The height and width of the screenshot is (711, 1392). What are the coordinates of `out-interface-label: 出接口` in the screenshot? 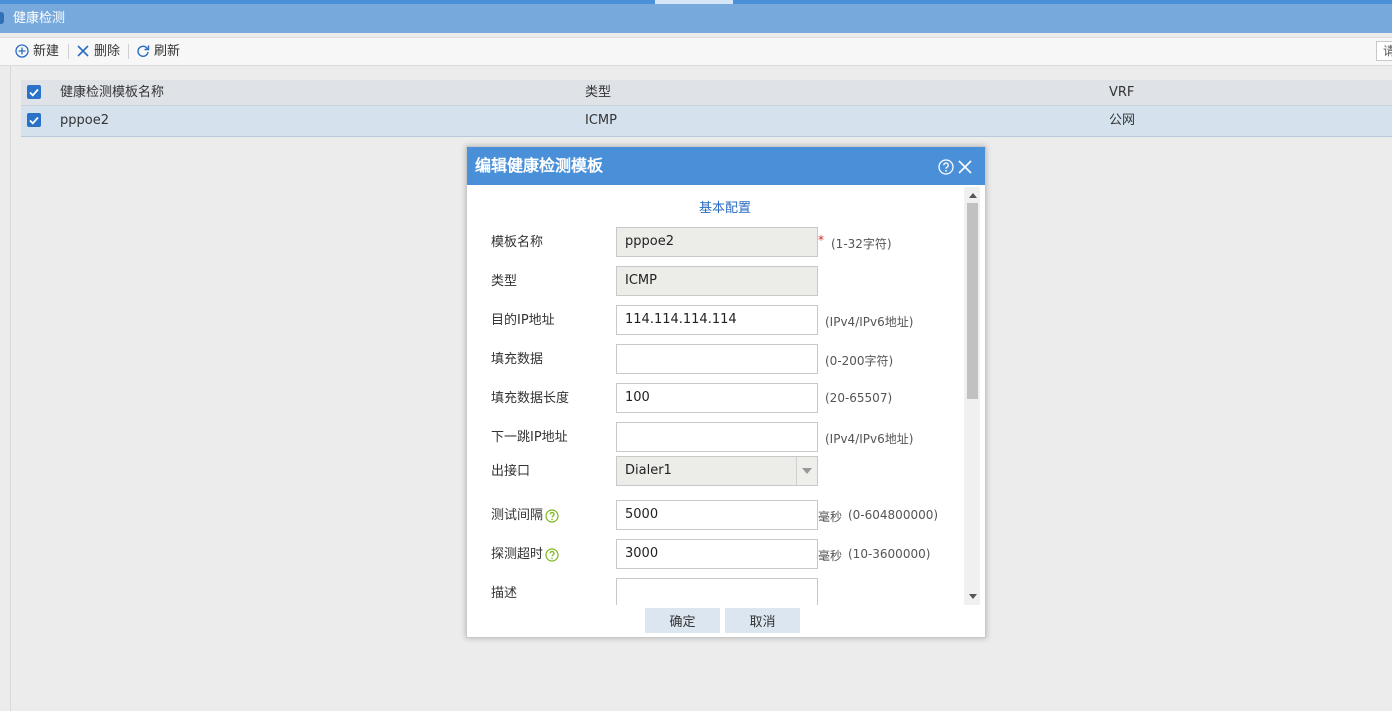 It's located at (511, 471).